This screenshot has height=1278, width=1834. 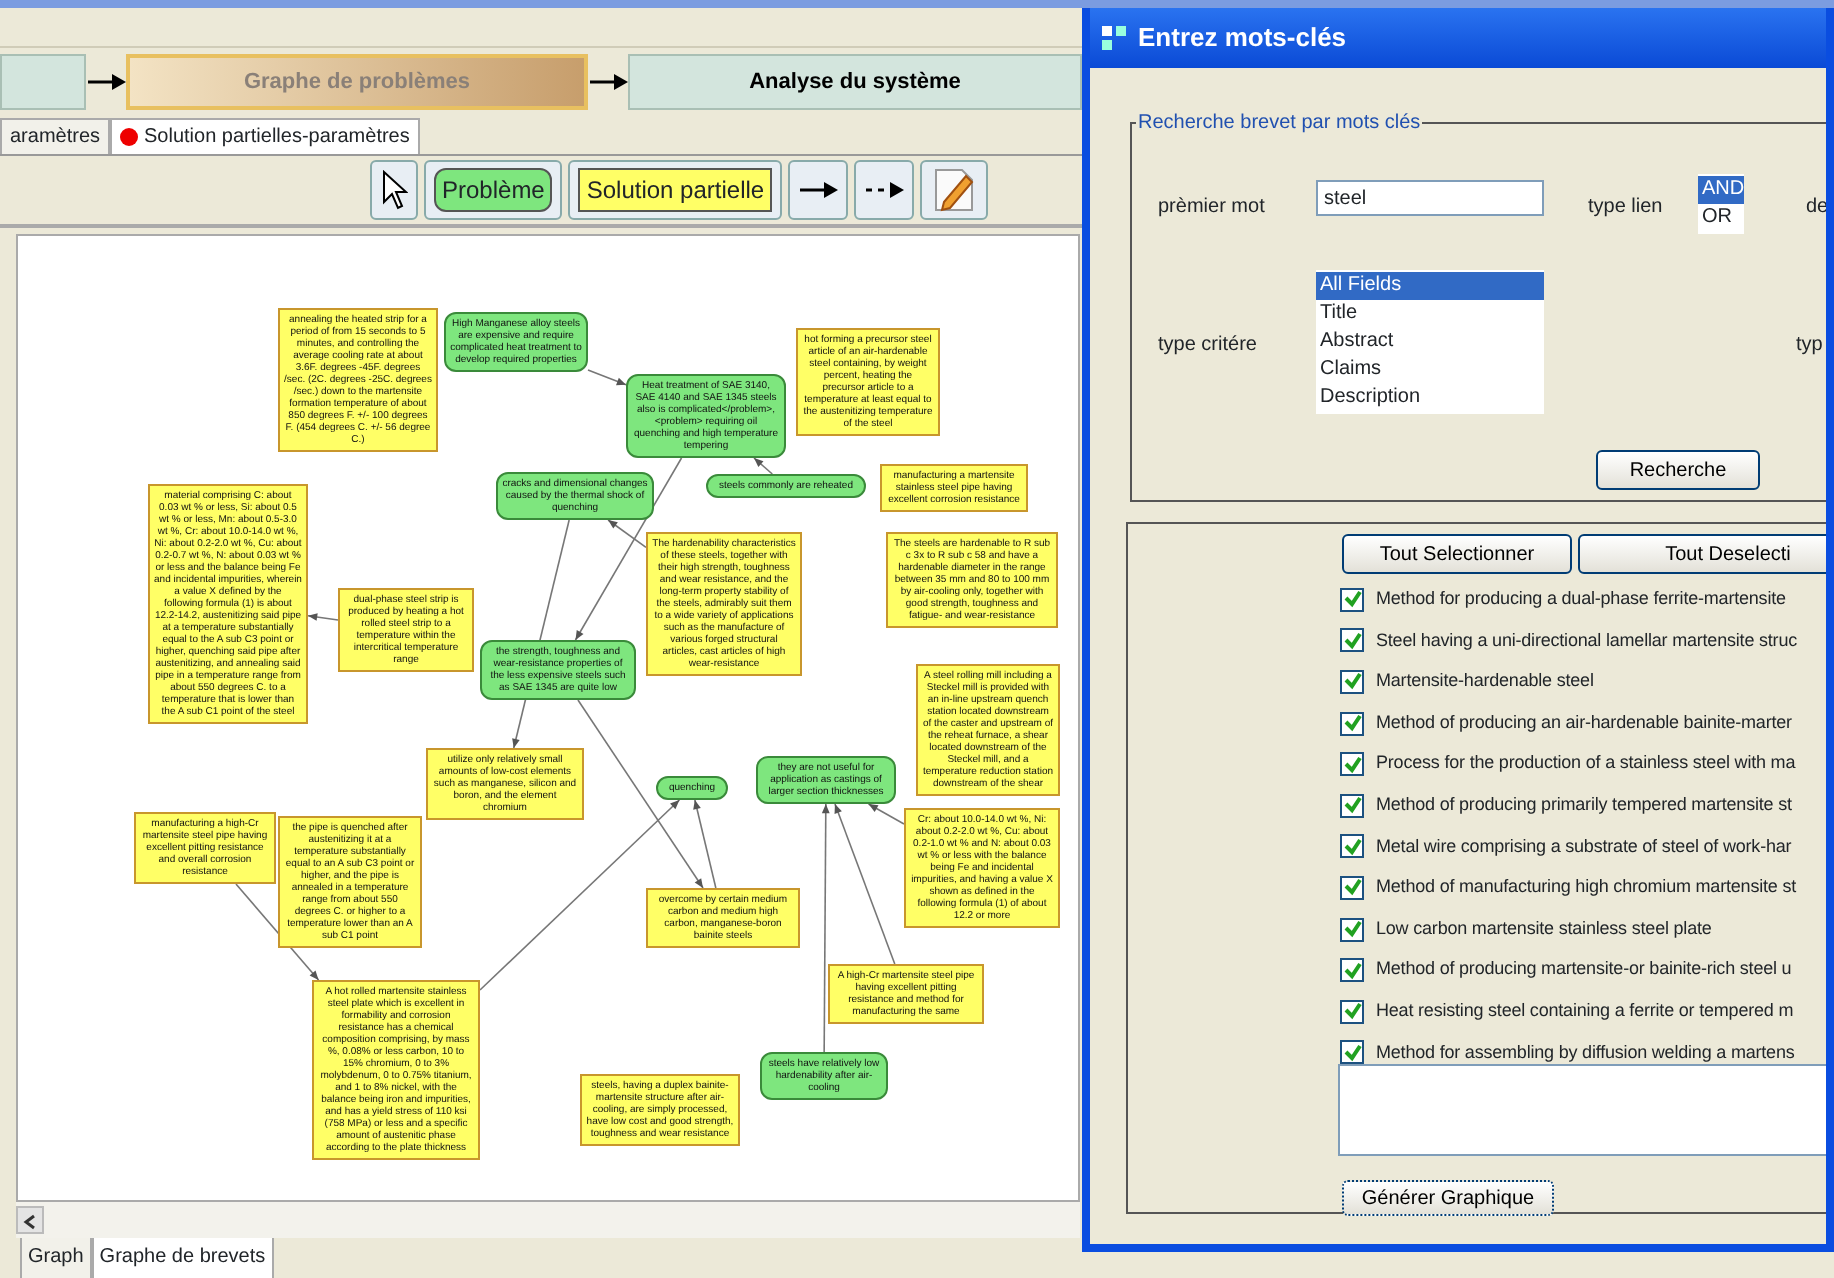 I want to click on result-label: Process for the production of a stainless steel with ma, so click(x=1586, y=763).